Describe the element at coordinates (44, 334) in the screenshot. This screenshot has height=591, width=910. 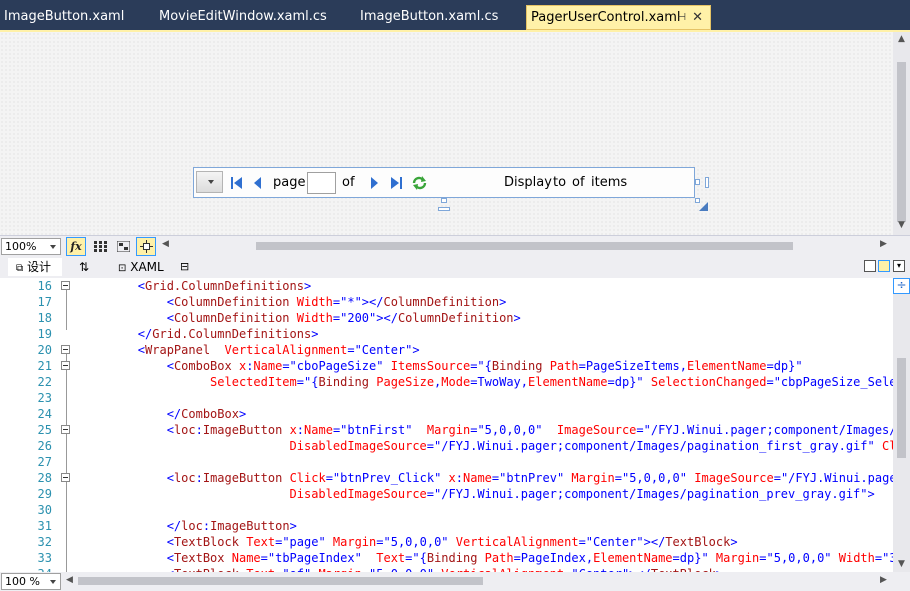
I see `line-number: 19` at that location.